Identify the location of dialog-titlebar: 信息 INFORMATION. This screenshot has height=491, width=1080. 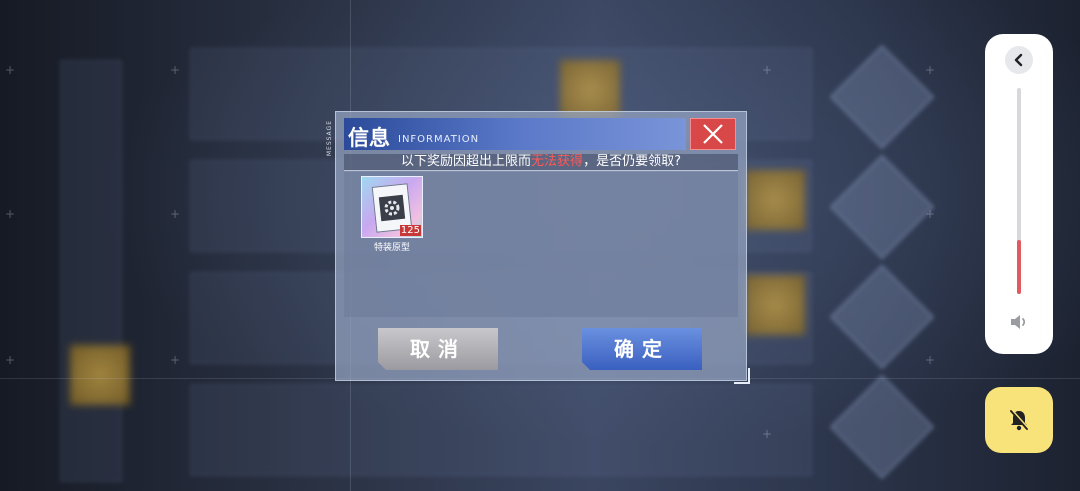
(515, 134).